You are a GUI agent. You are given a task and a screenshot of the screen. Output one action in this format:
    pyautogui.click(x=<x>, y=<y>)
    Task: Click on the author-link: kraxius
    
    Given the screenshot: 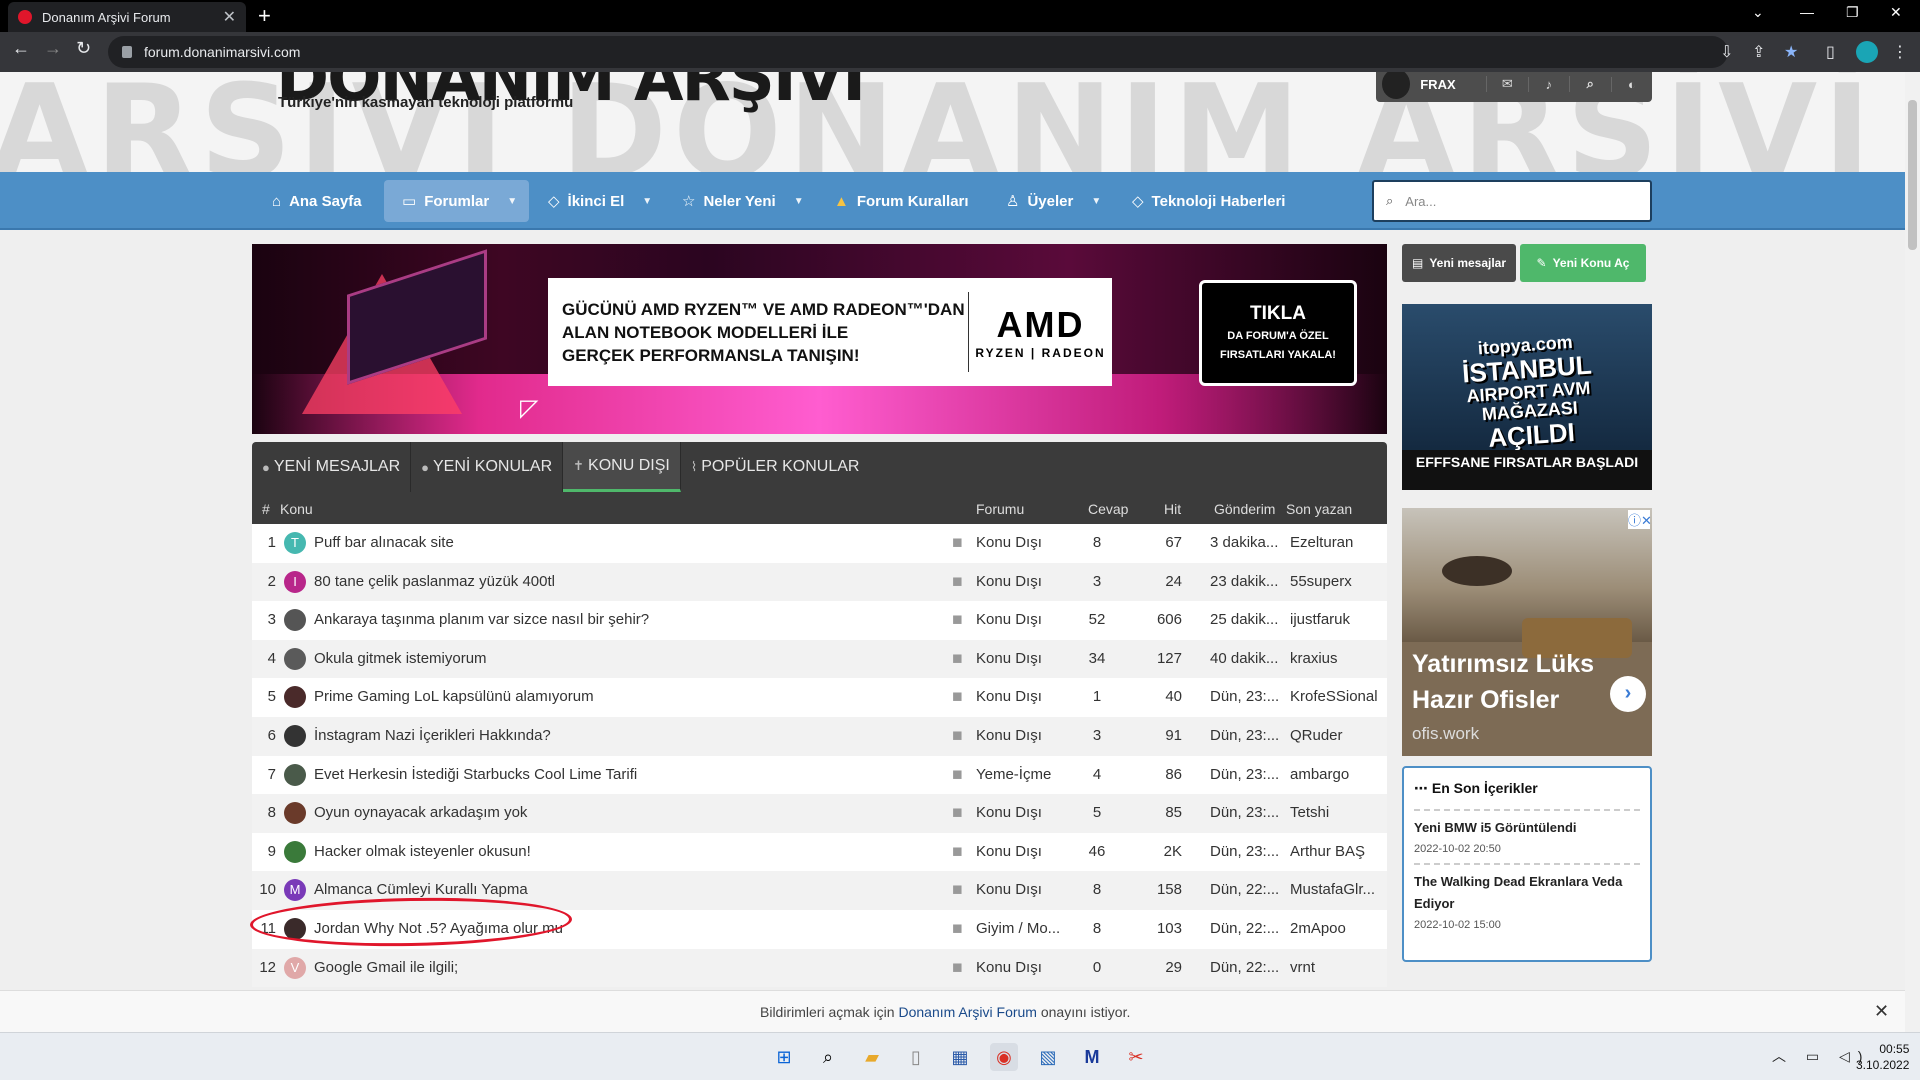 What is the action you would take?
    pyautogui.click(x=1337, y=658)
    